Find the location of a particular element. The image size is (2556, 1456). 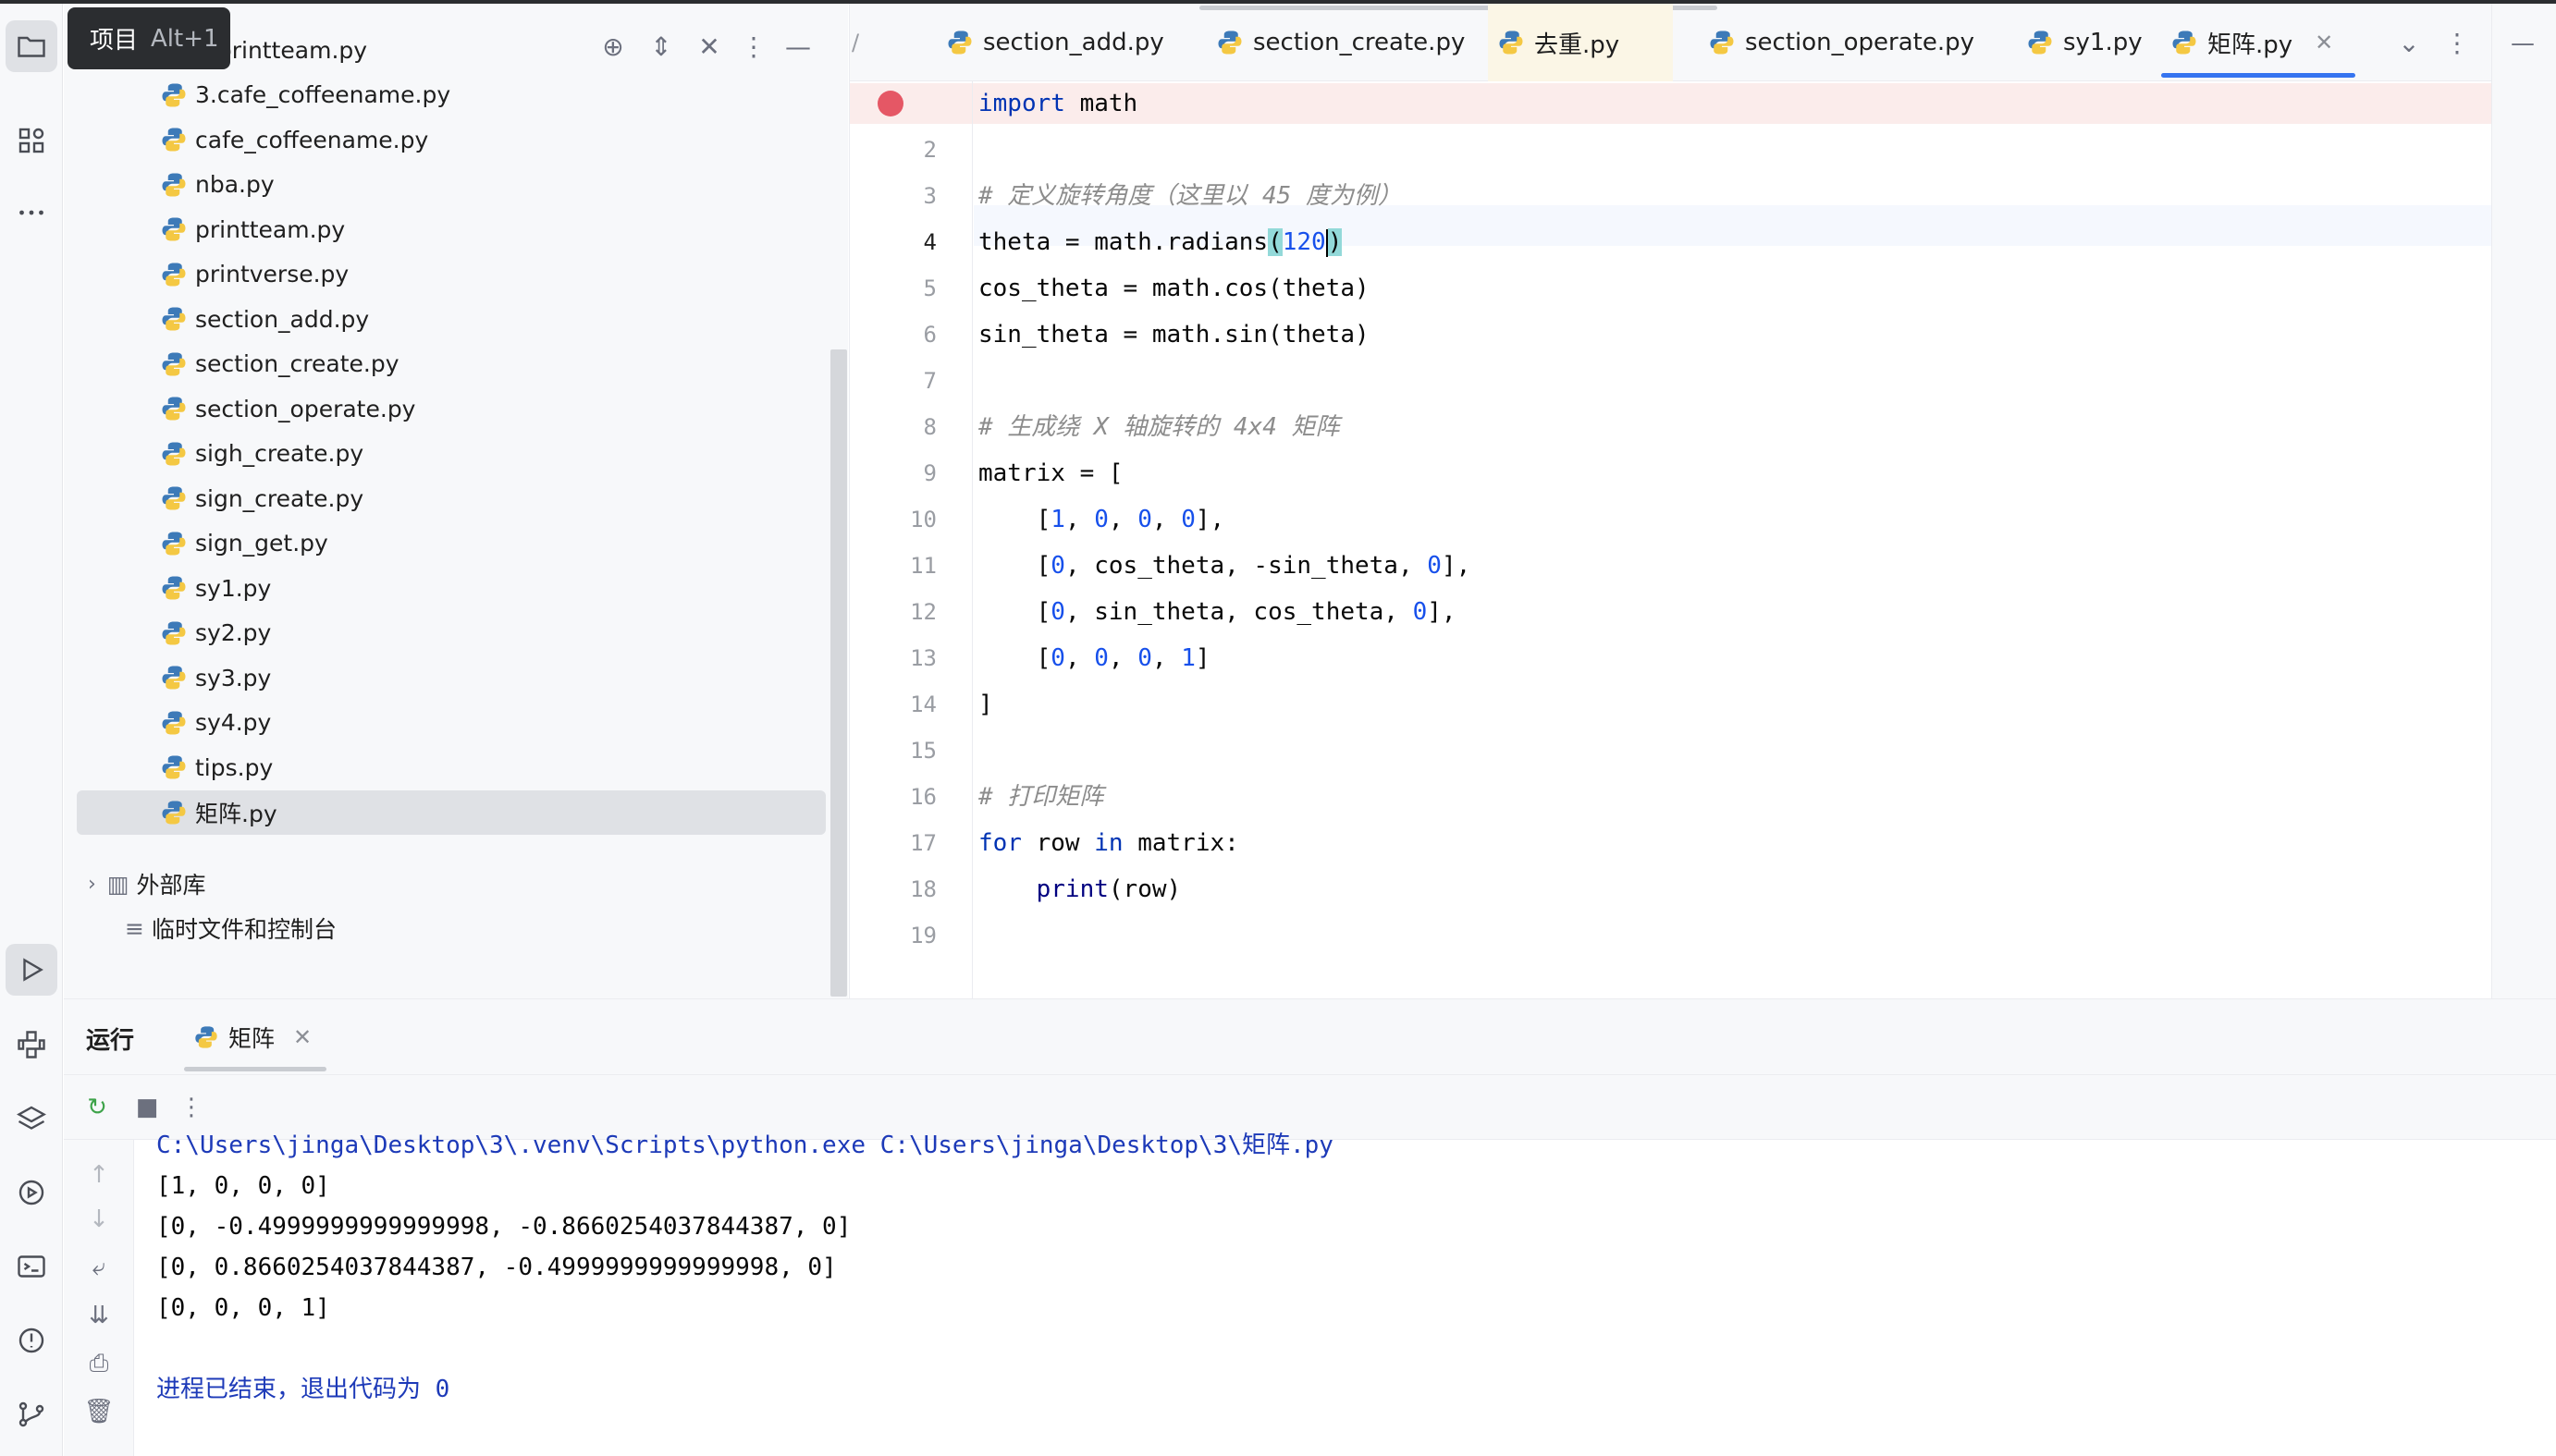

stop-icon: ■ is located at coordinates (147, 1107).